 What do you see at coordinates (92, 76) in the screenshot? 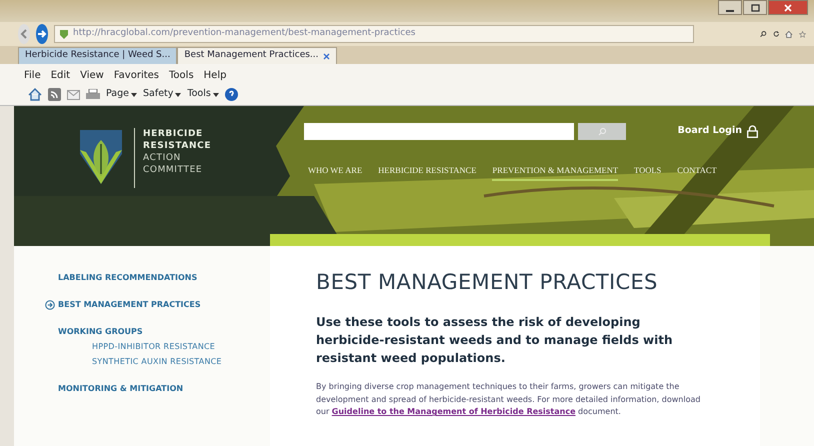
I see `menu-item: View` at bounding box center [92, 76].